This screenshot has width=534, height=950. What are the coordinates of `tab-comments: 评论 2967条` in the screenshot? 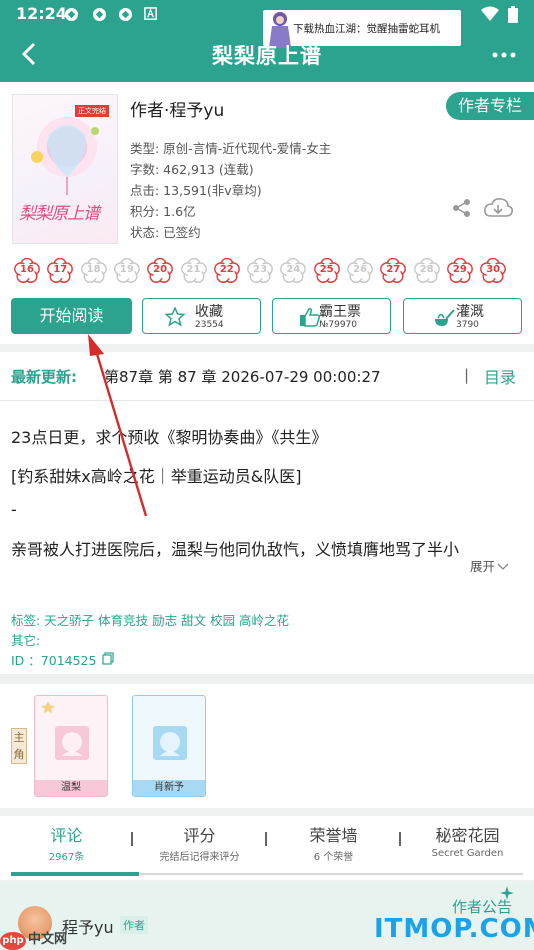 It's located at (66, 842).